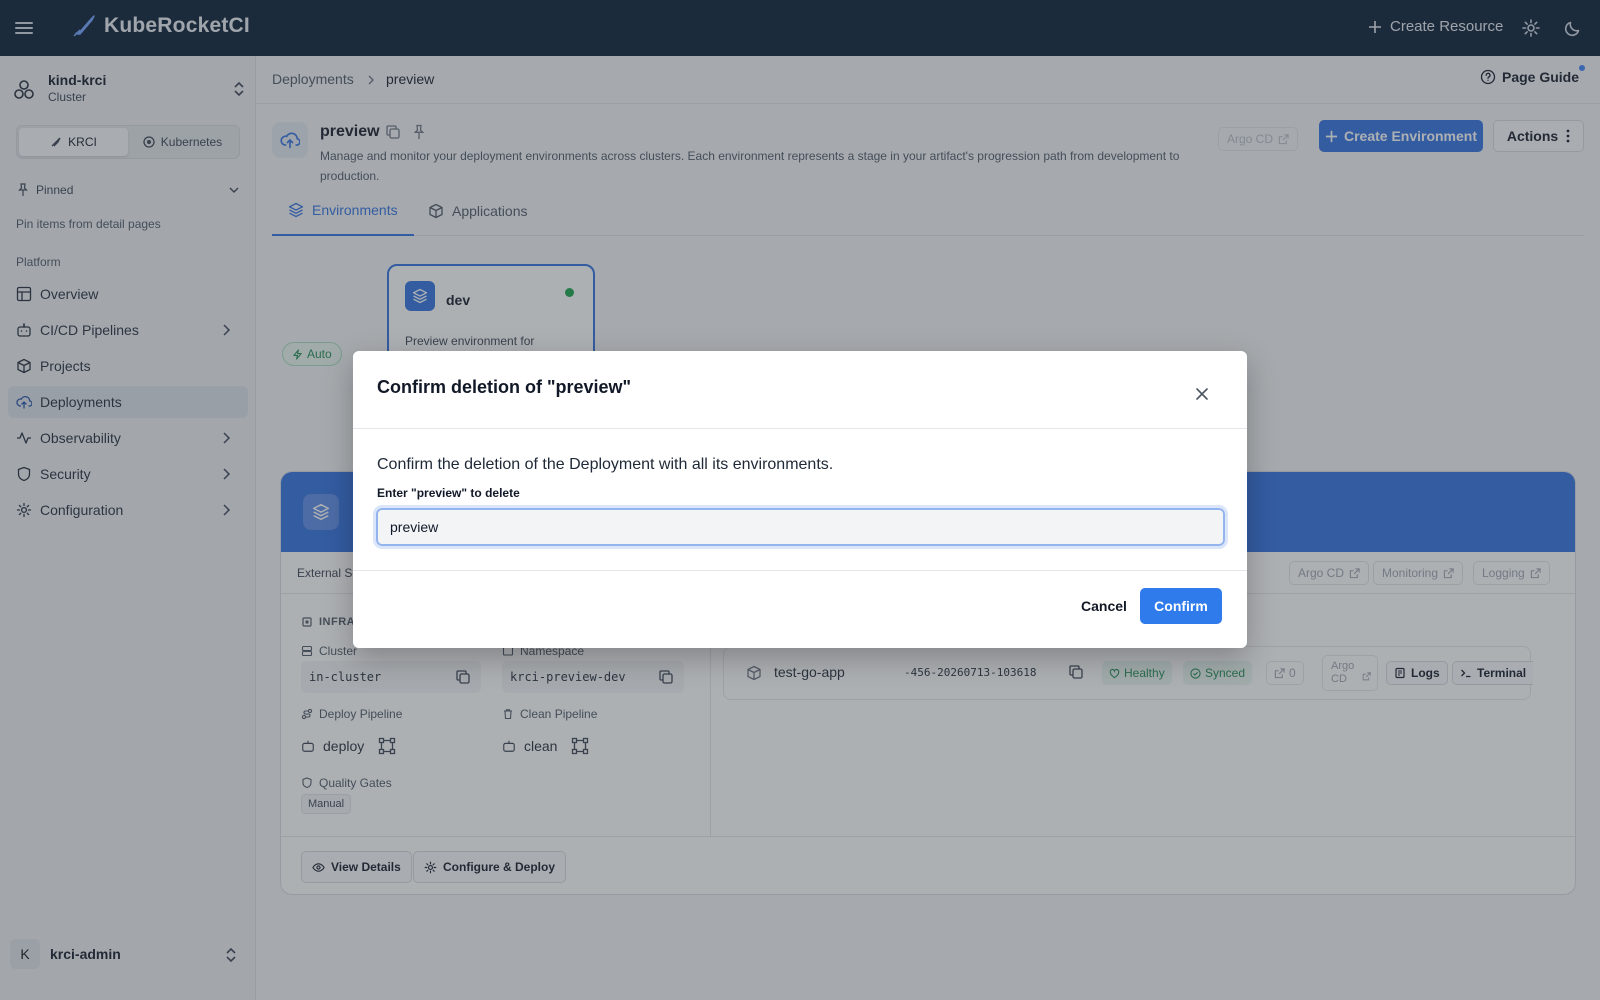  Describe the element at coordinates (800, 609) in the screenshot. I see `dialog-footer: Cancel Confirm` at that location.